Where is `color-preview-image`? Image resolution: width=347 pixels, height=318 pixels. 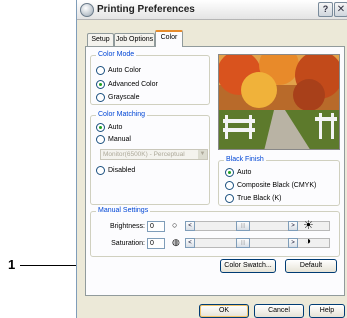 color-preview-image is located at coordinates (279, 102).